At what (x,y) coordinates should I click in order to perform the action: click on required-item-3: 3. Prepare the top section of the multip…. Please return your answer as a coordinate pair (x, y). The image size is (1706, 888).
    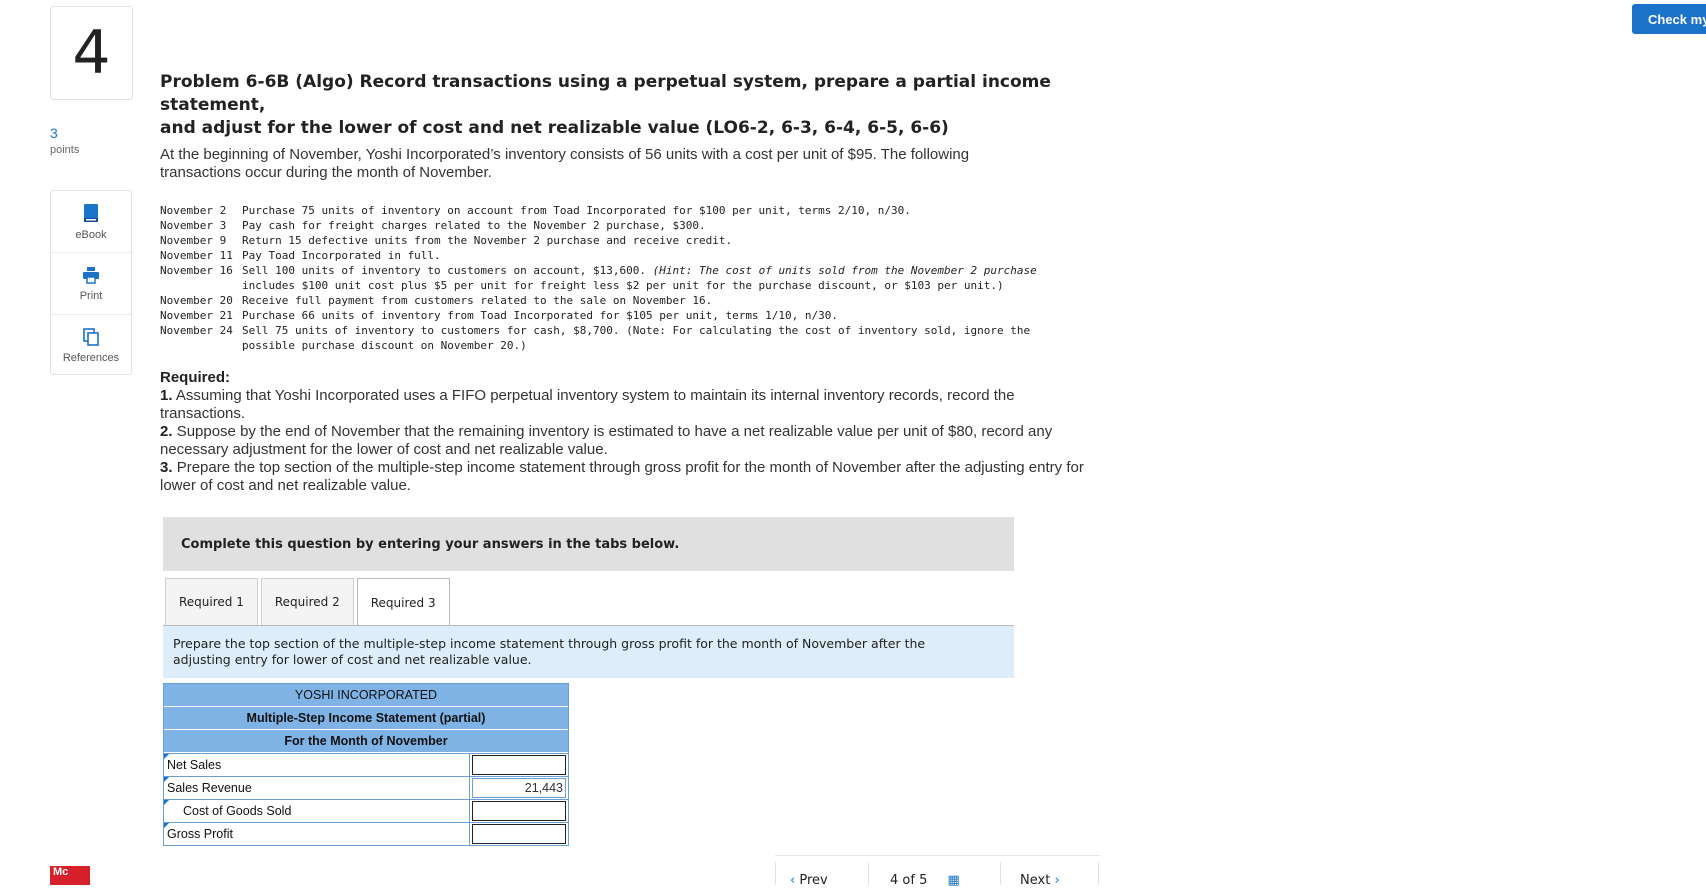
    Looking at the image, I should click on (625, 477).